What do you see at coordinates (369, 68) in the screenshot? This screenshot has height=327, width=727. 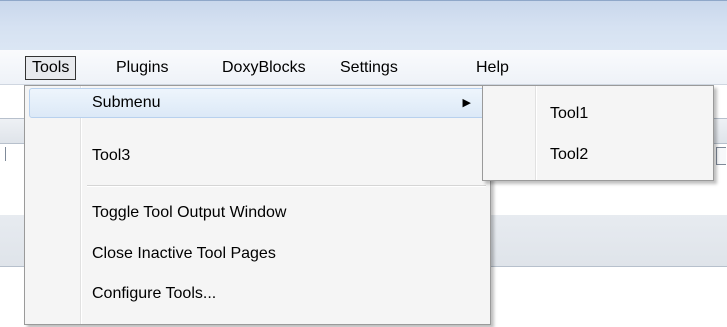 I see `menu-settings: Settings` at bounding box center [369, 68].